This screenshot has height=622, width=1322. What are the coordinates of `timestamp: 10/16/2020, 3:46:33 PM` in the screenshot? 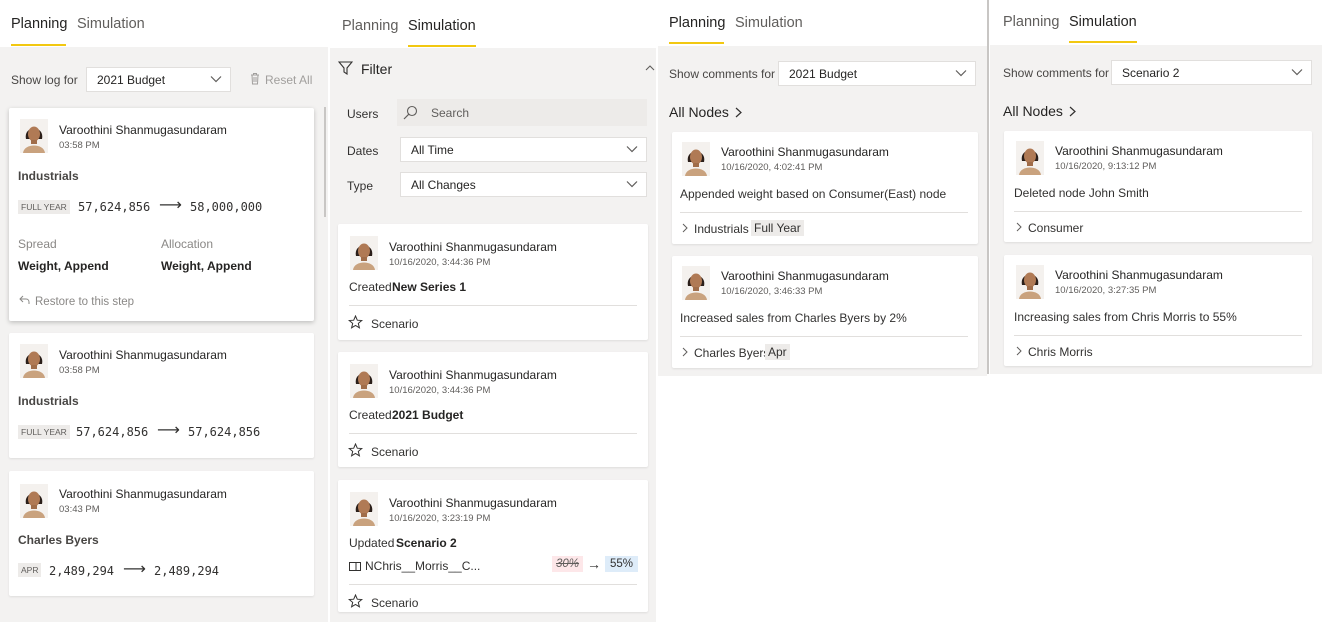 It's located at (772, 291).